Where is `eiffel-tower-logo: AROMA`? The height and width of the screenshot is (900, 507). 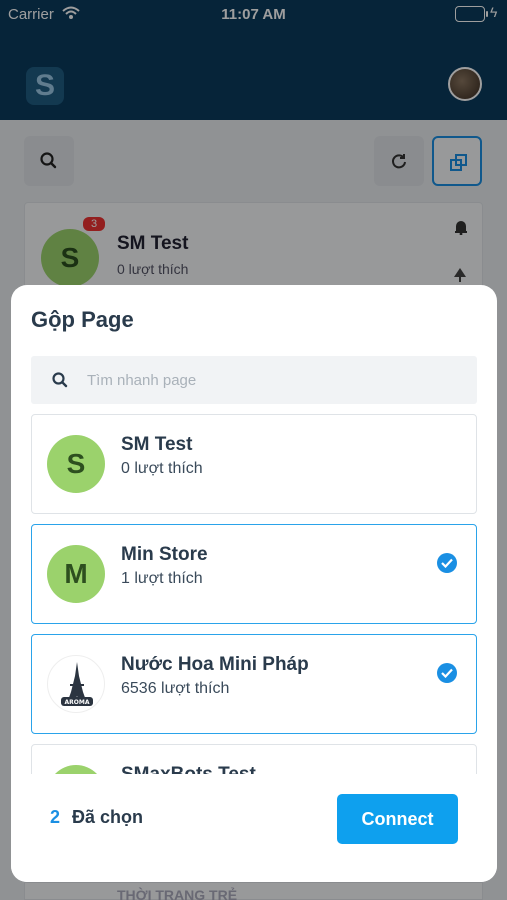 eiffel-tower-logo: AROMA is located at coordinates (77, 684).